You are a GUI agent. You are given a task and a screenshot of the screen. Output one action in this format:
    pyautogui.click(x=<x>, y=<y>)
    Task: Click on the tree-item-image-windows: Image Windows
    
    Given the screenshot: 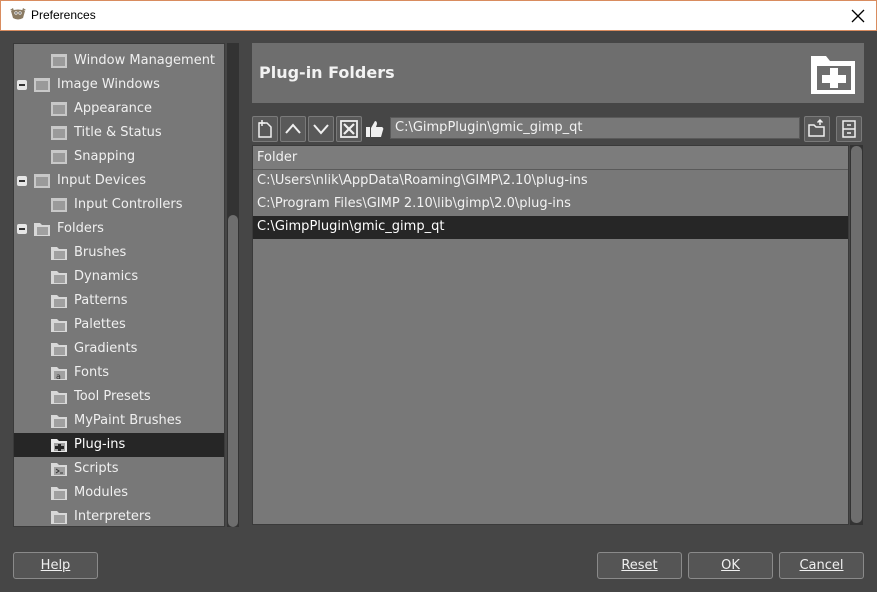 What is the action you would take?
    pyautogui.click(x=119, y=85)
    